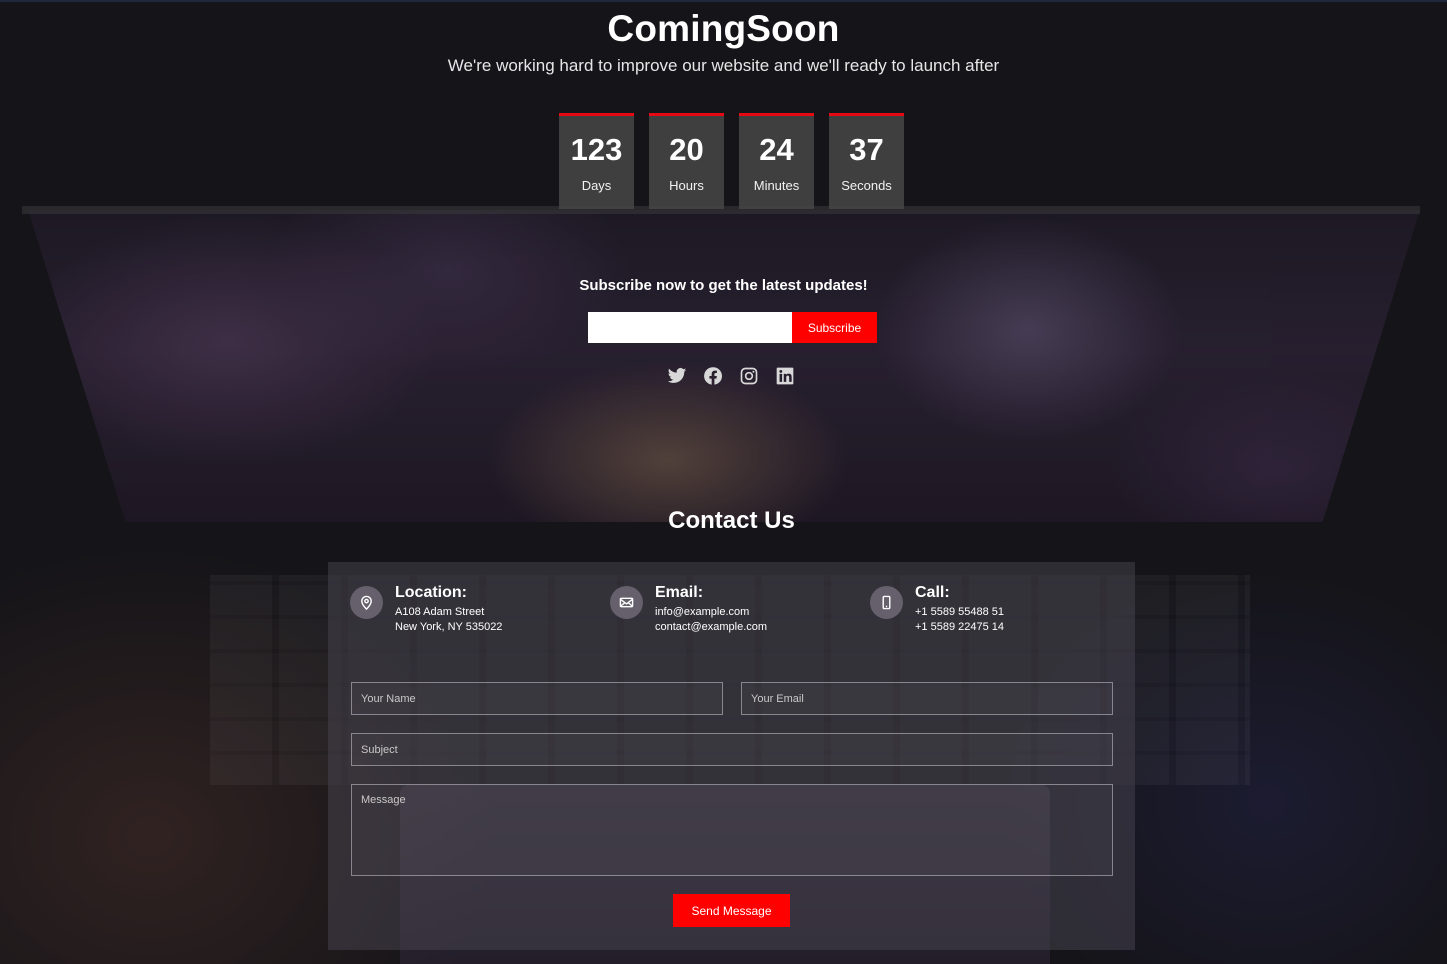 The image size is (1447, 964). I want to click on countdown-hours-value: 20, so click(686, 149).